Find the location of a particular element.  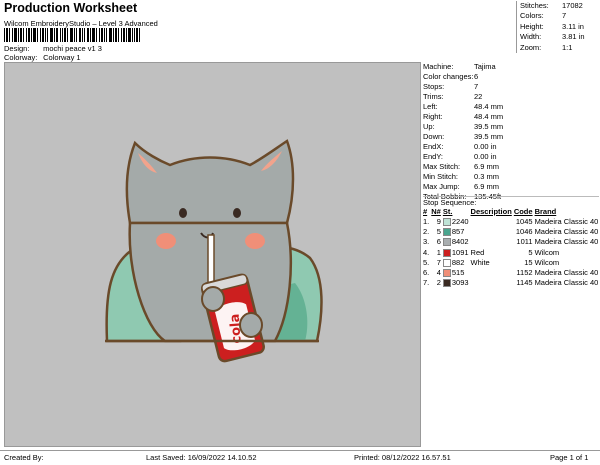

needle-number: 5 is located at coordinates (438, 231).